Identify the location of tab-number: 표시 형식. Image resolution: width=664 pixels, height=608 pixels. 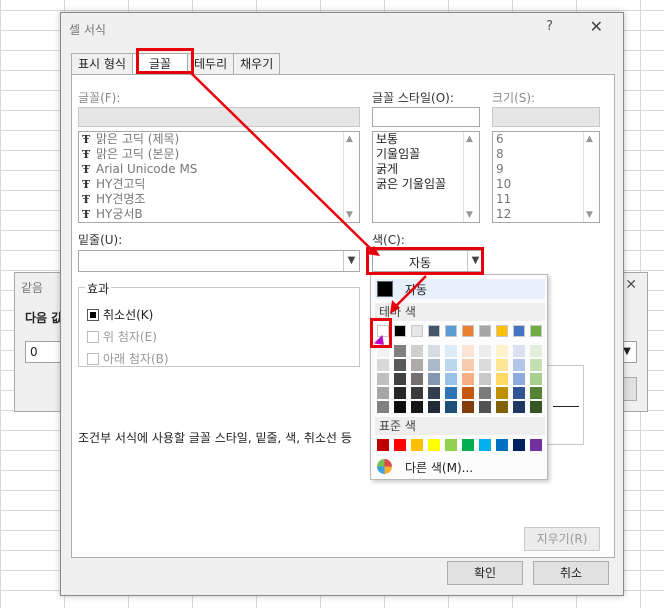
(102, 64).